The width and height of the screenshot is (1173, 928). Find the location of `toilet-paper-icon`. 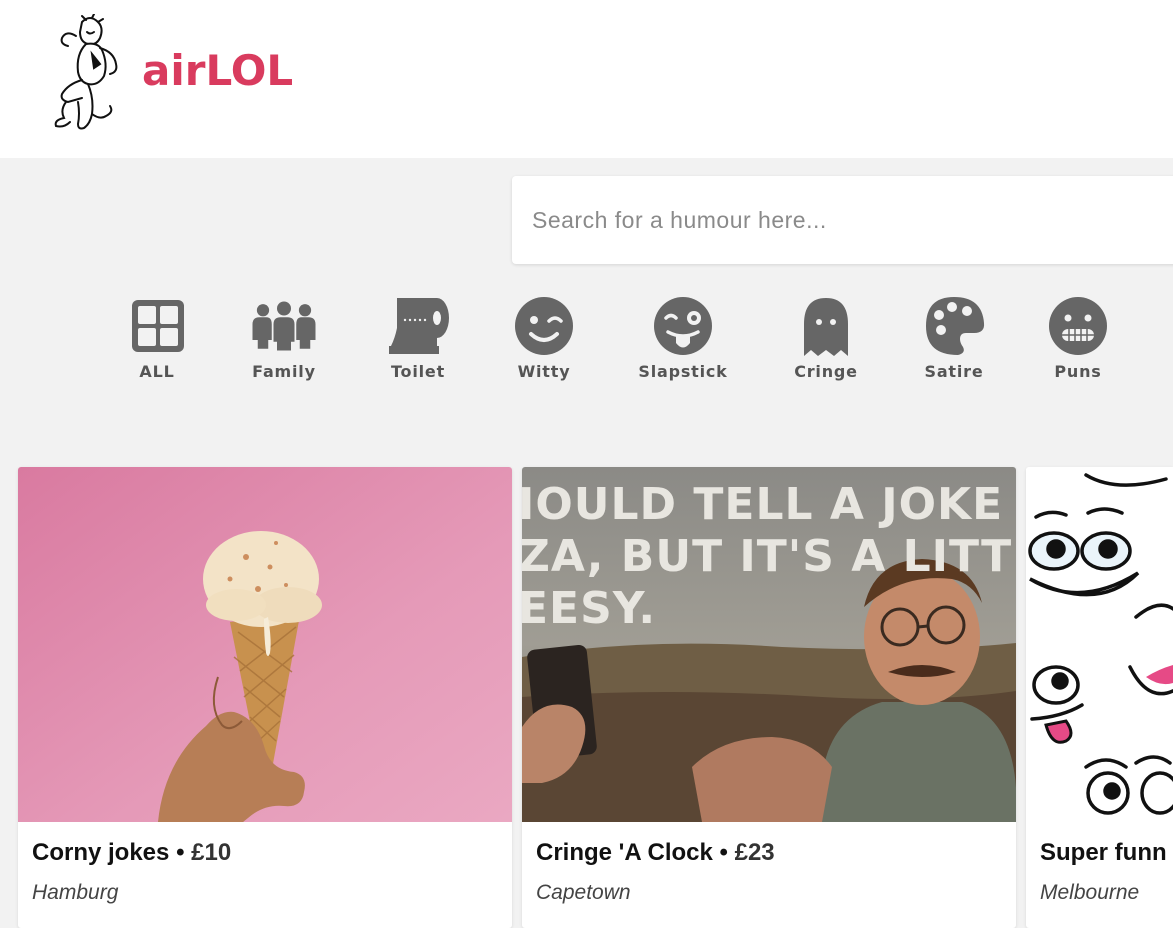

toilet-paper-icon is located at coordinates (419, 326).